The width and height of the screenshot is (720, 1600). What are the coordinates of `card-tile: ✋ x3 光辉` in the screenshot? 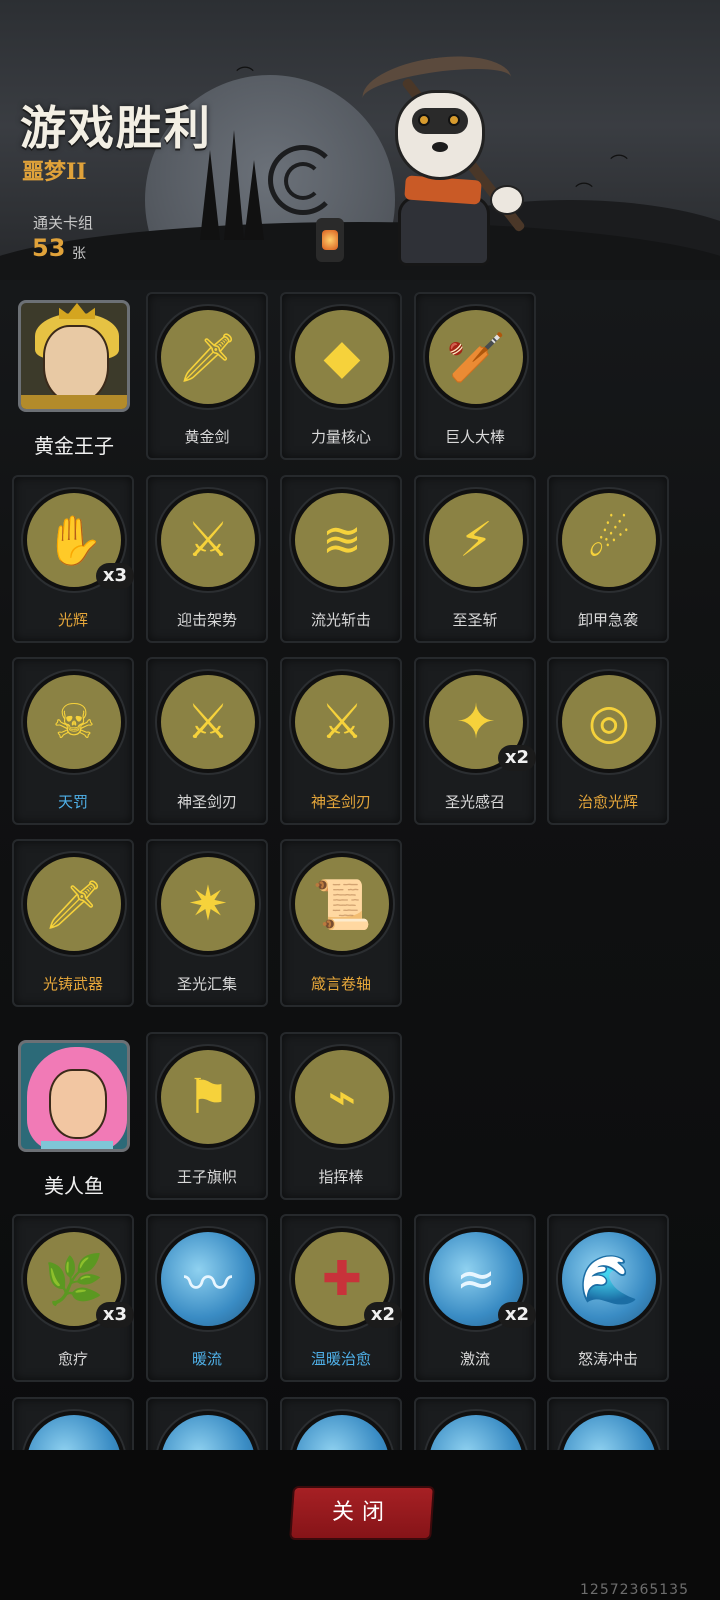 It's located at (73, 559).